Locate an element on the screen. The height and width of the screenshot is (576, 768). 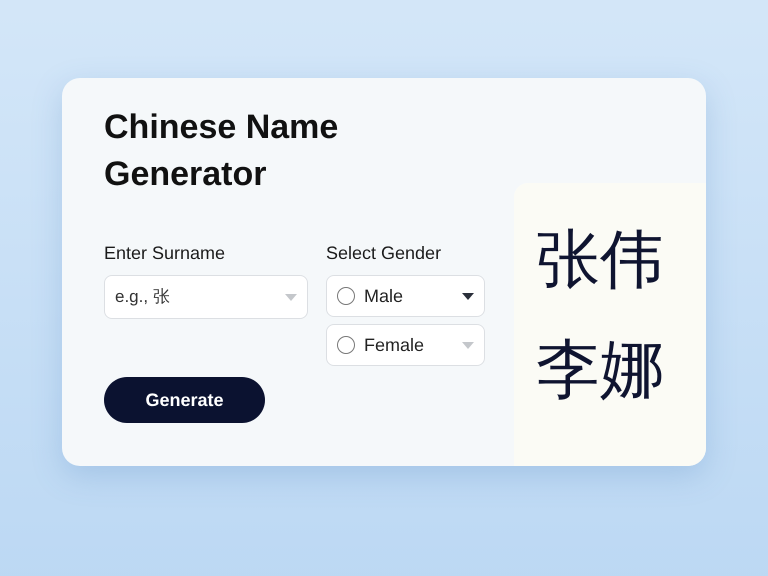
generated-name: 张伟 is located at coordinates (600, 259).